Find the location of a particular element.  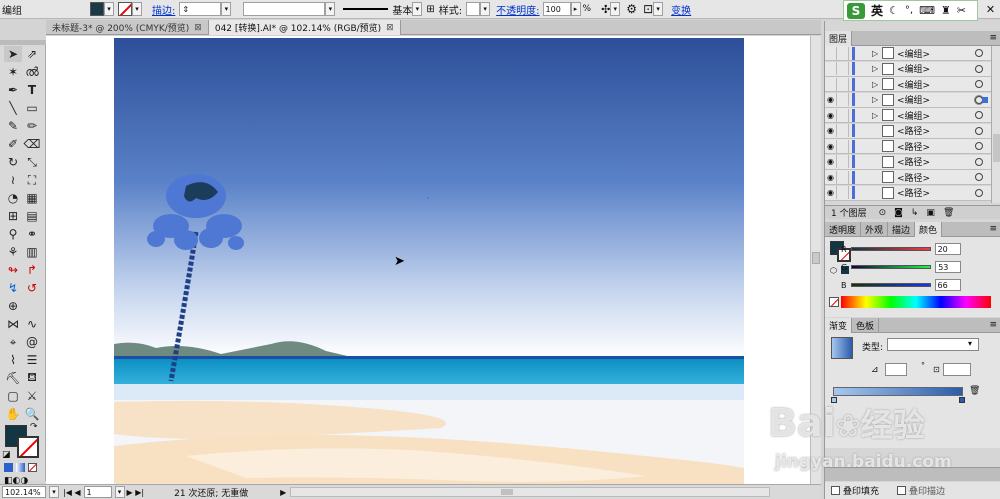

gradient-ramp is located at coordinates (898, 391).